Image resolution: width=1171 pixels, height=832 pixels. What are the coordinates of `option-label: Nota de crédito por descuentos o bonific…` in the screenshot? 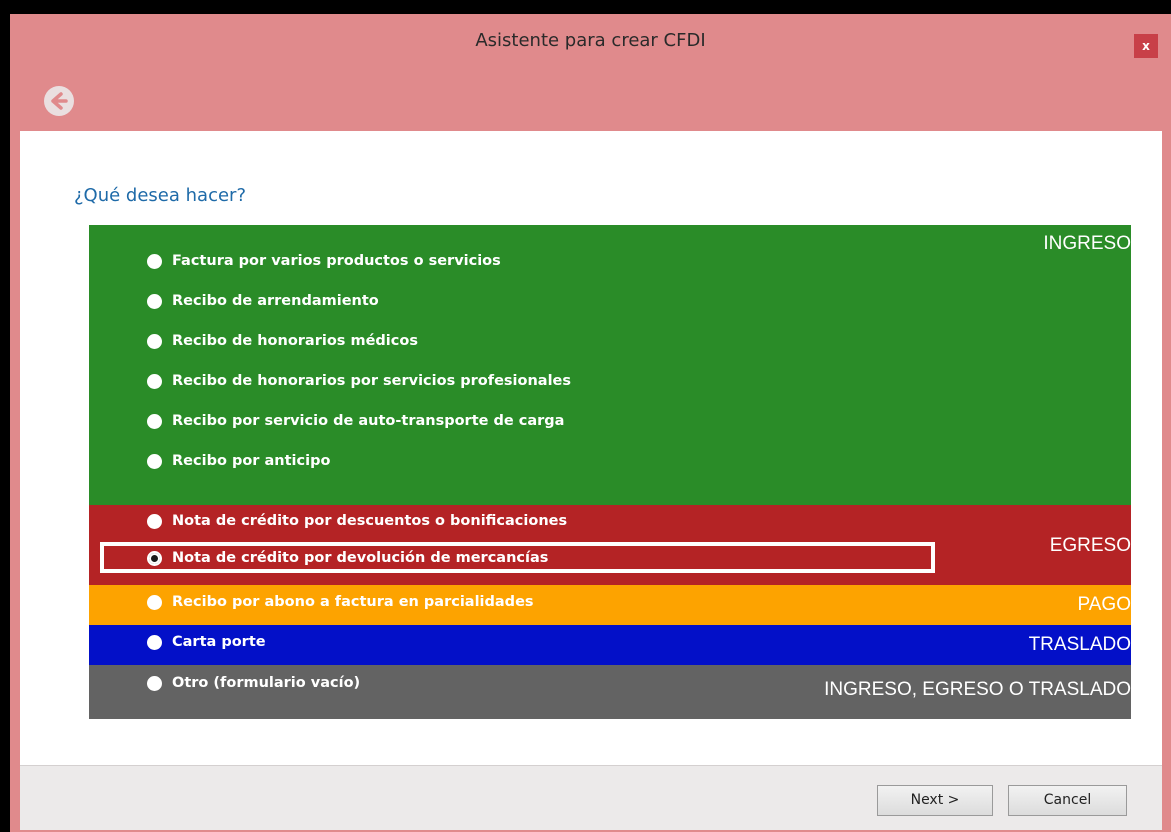 It's located at (370, 521).